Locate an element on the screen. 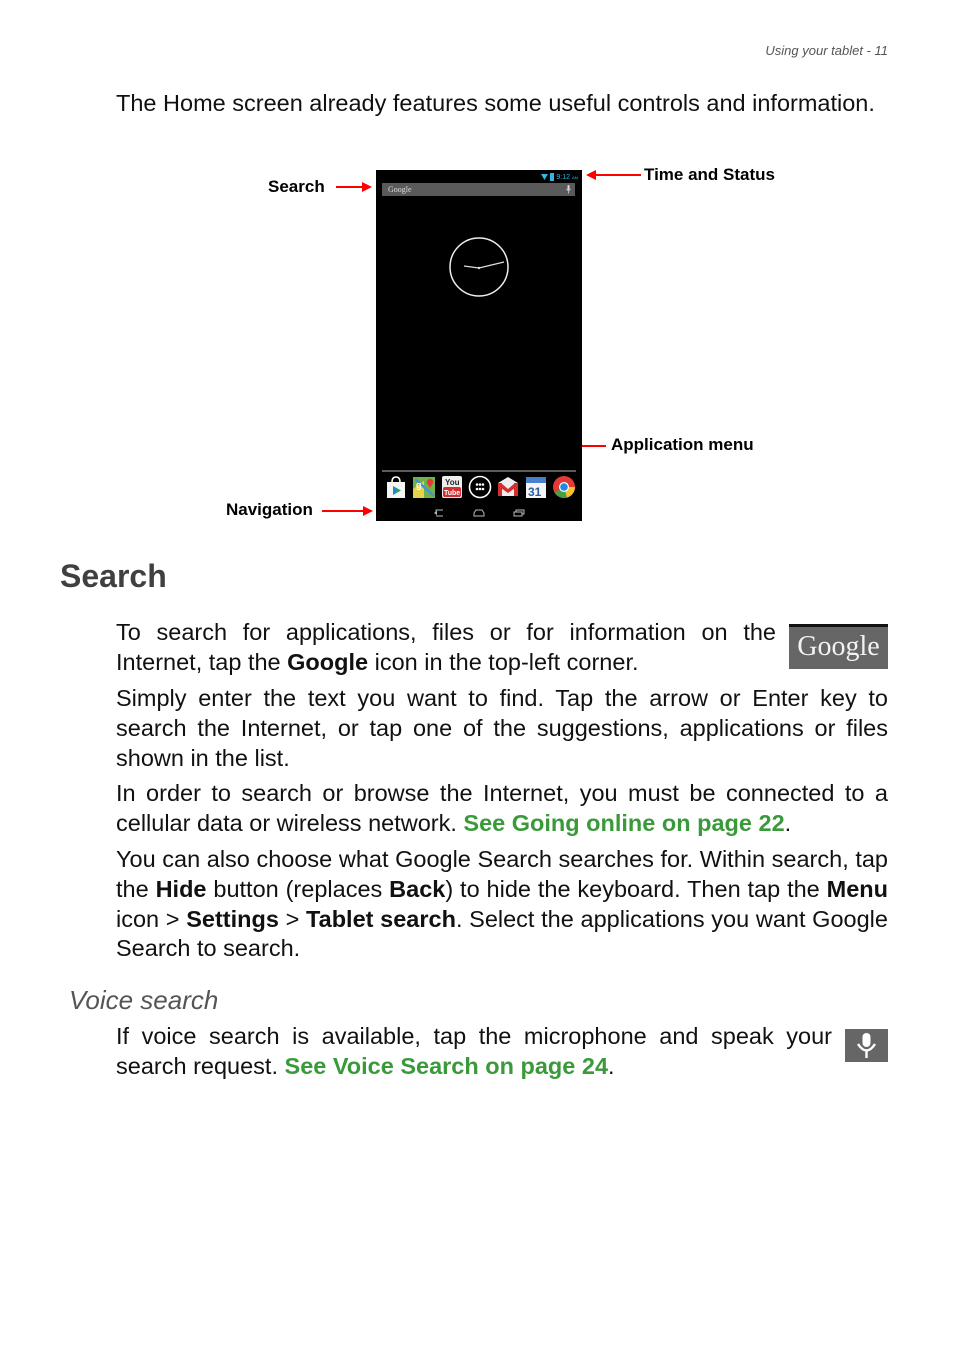  home-button-icon is located at coordinates (479, 513).